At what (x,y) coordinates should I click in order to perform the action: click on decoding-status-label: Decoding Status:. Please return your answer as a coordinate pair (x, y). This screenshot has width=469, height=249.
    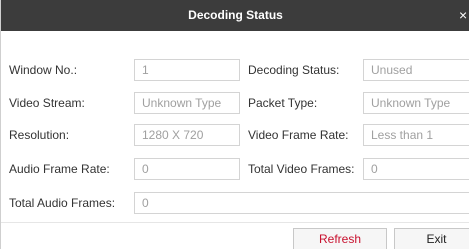
    Looking at the image, I should click on (294, 70).